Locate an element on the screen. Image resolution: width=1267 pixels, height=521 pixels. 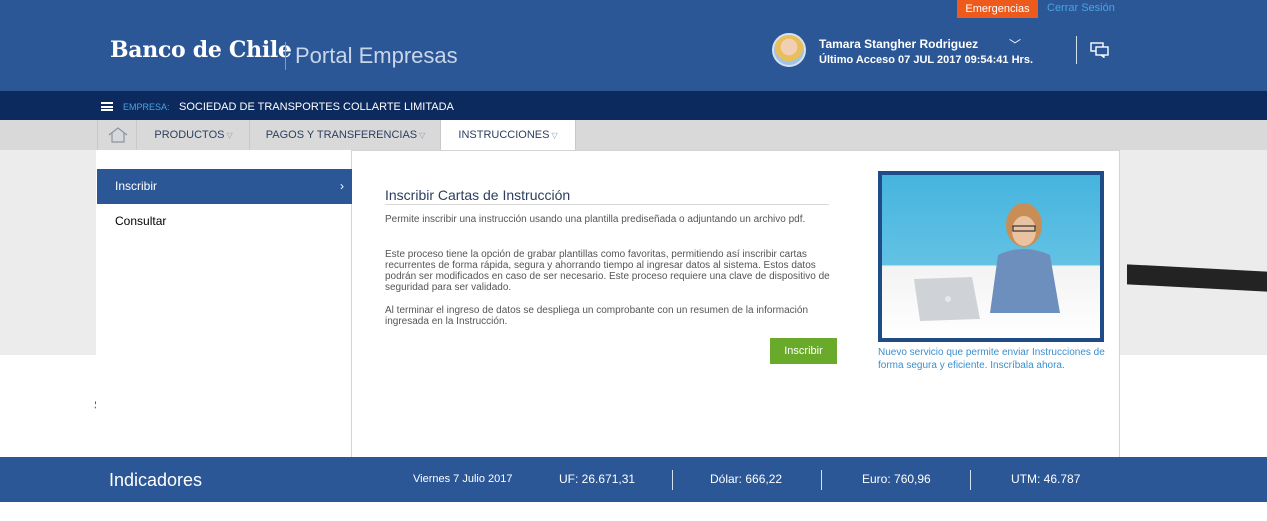
portal-name: Portal Empresas is located at coordinates (376, 55).